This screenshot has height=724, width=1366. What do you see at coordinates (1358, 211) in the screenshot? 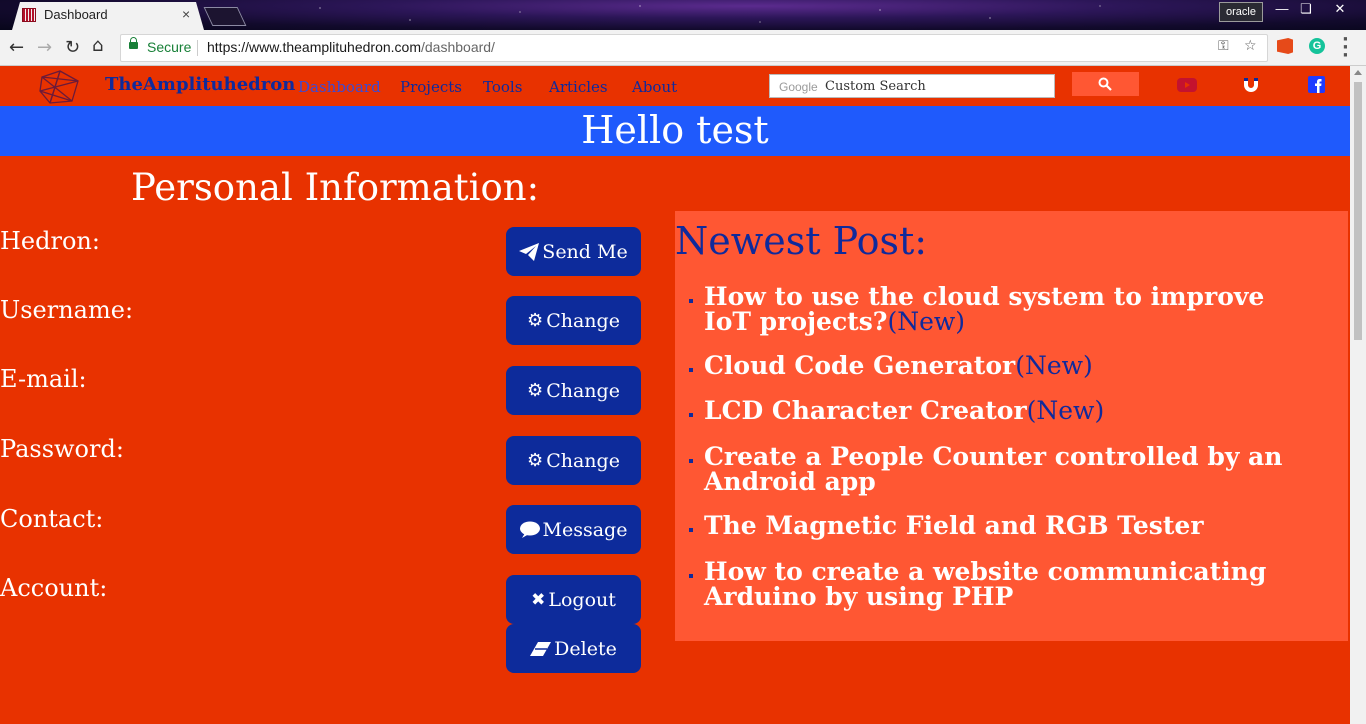
I see `scrollbar-thumb` at bounding box center [1358, 211].